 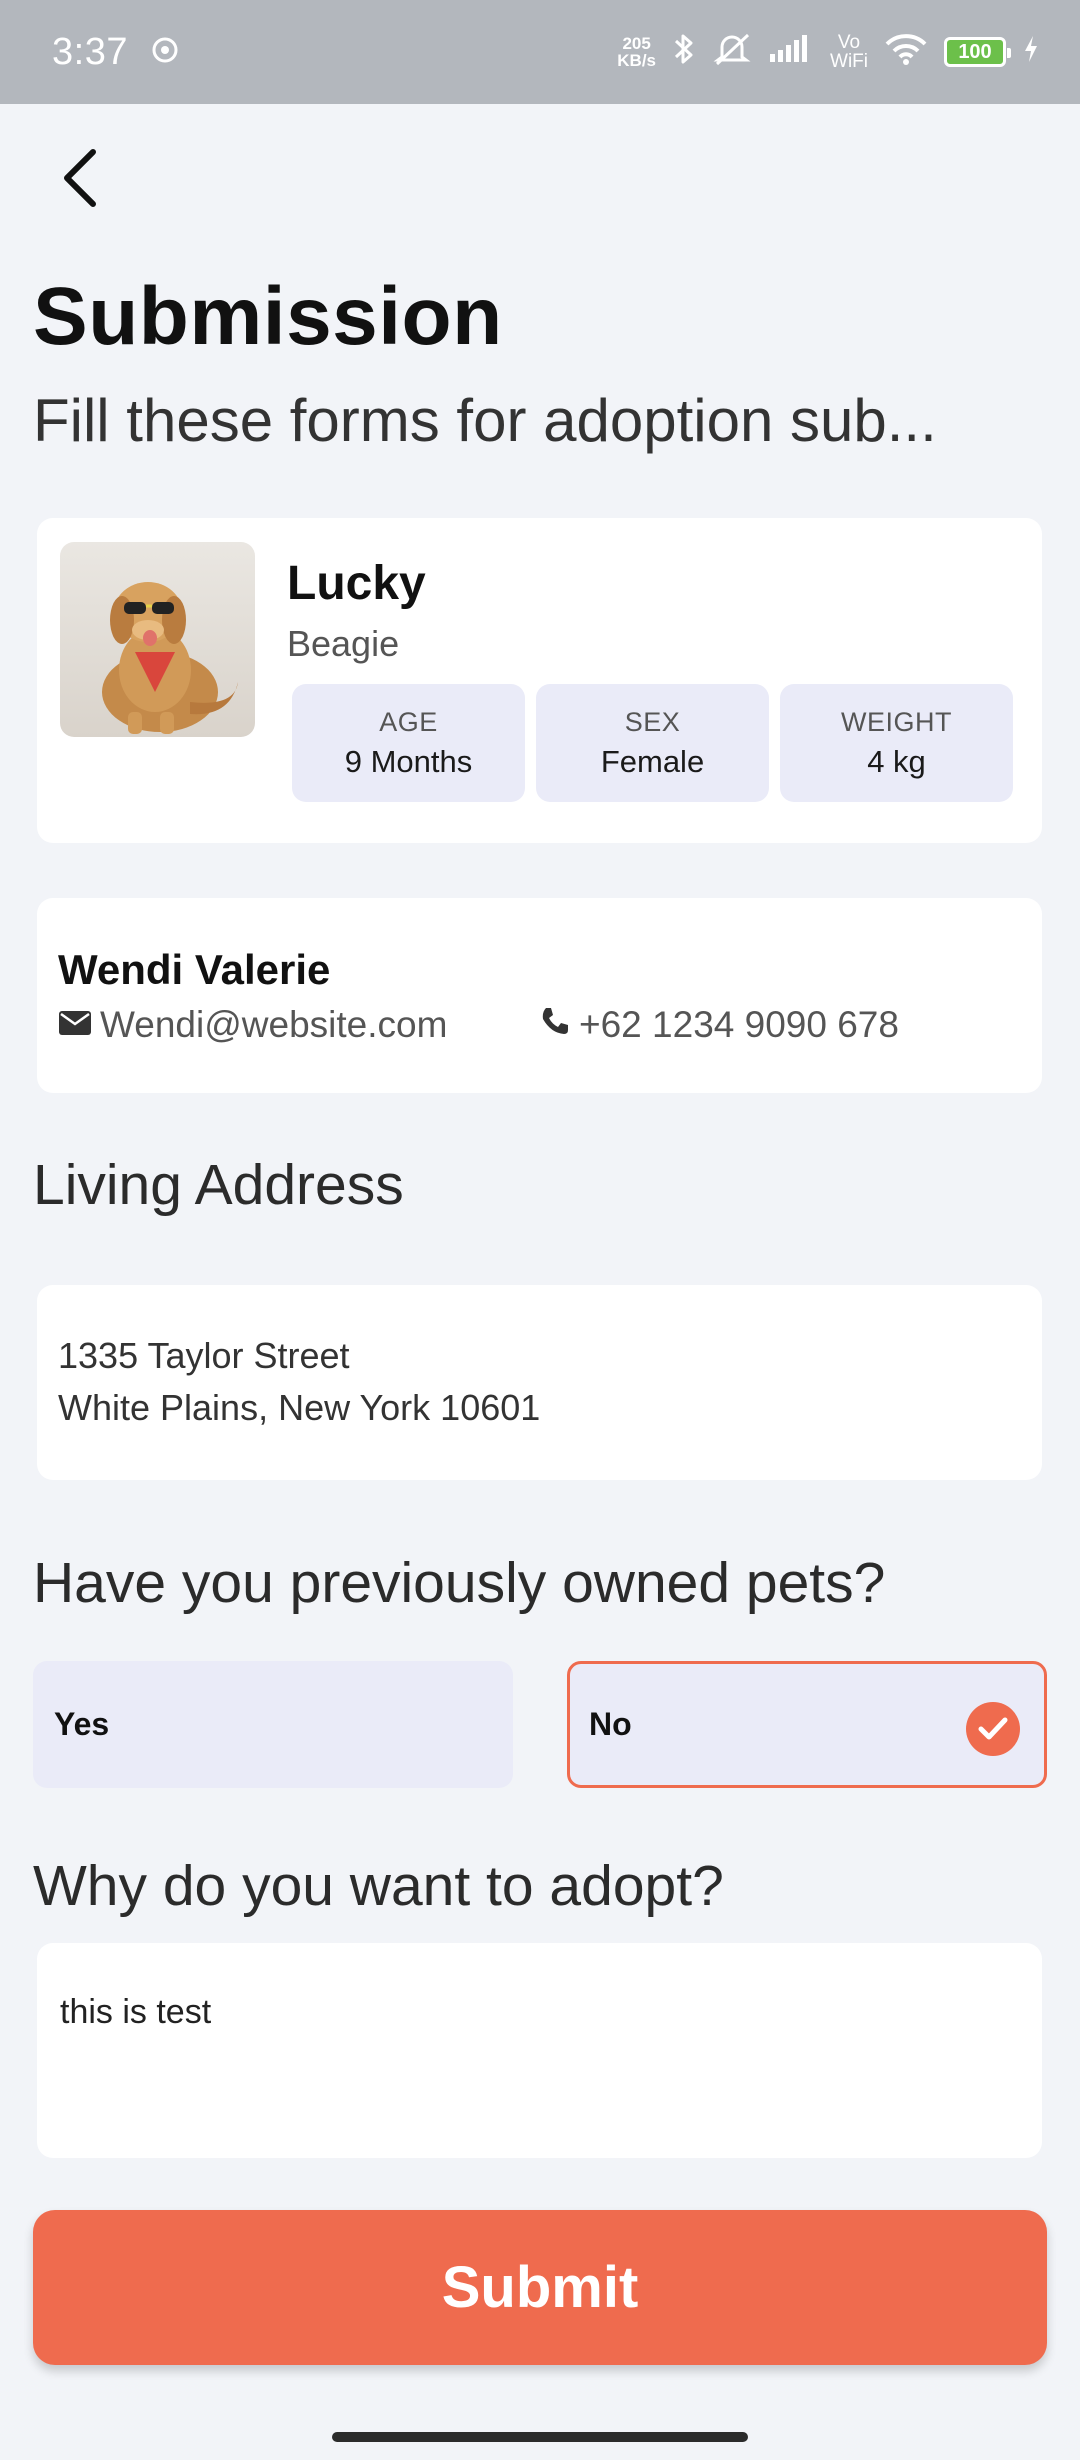 I want to click on owner-email-row: Wendi@website.com, so click(x=252, y=1025).